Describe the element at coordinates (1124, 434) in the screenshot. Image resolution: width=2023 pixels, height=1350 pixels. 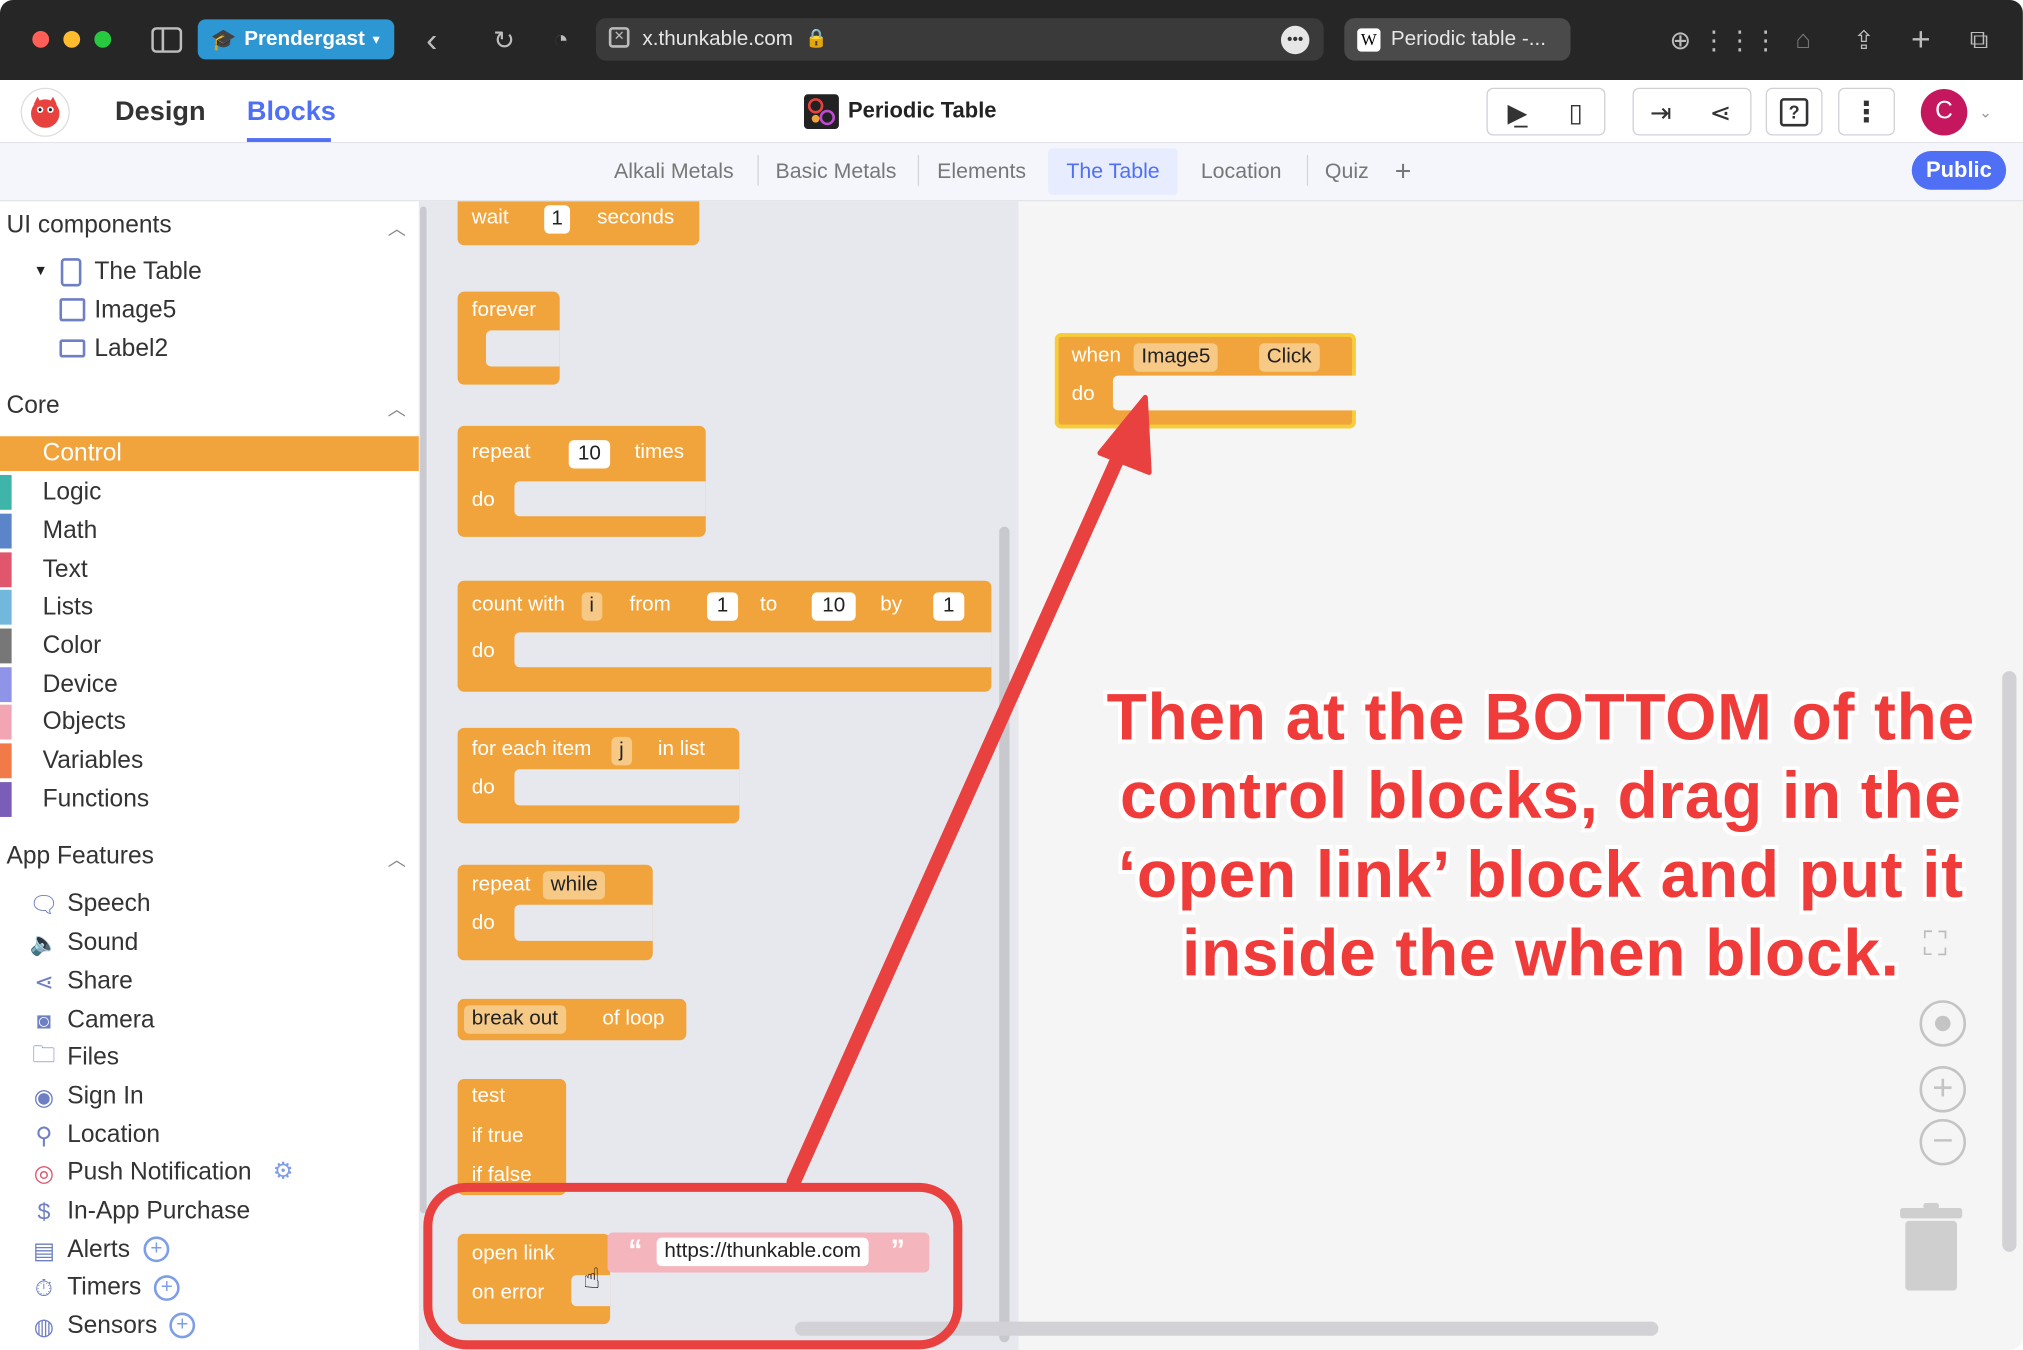
I see `drag-arrowhead` at that location.